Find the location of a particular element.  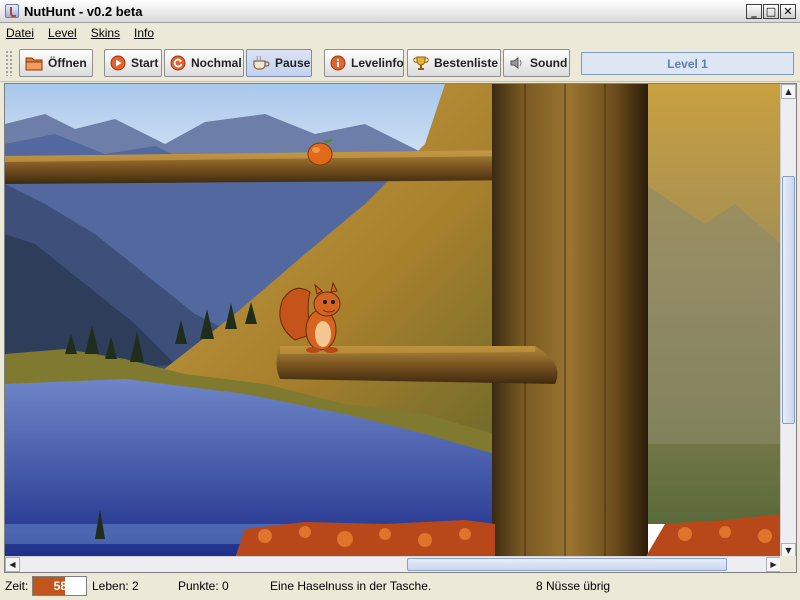

trophy-icon is located at coordinates (421, 63).